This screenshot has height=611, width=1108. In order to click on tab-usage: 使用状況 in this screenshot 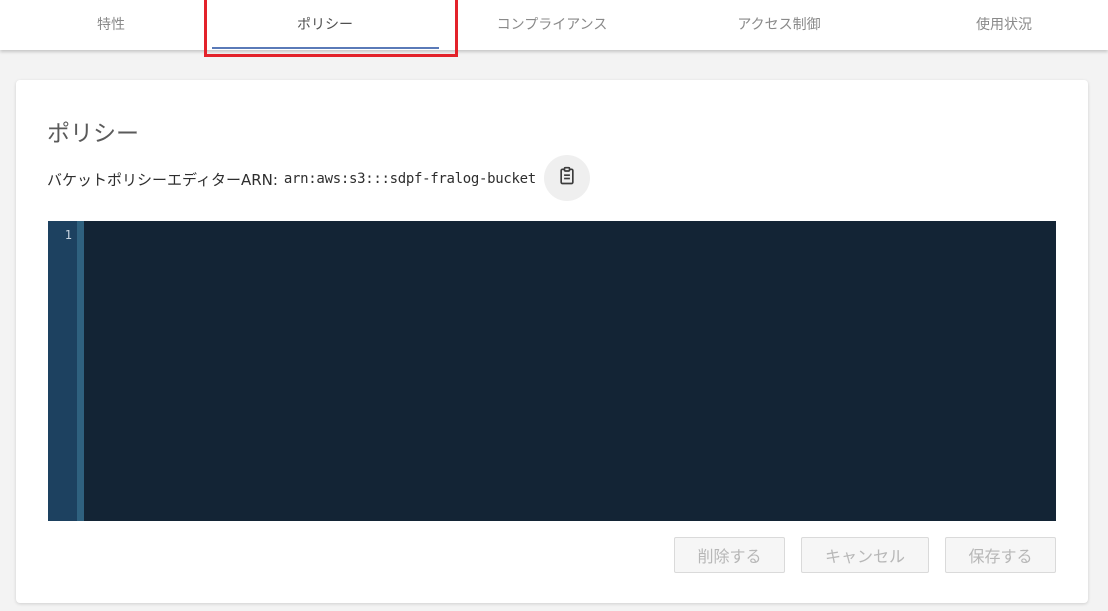, I will do `click(1000, 25)`.